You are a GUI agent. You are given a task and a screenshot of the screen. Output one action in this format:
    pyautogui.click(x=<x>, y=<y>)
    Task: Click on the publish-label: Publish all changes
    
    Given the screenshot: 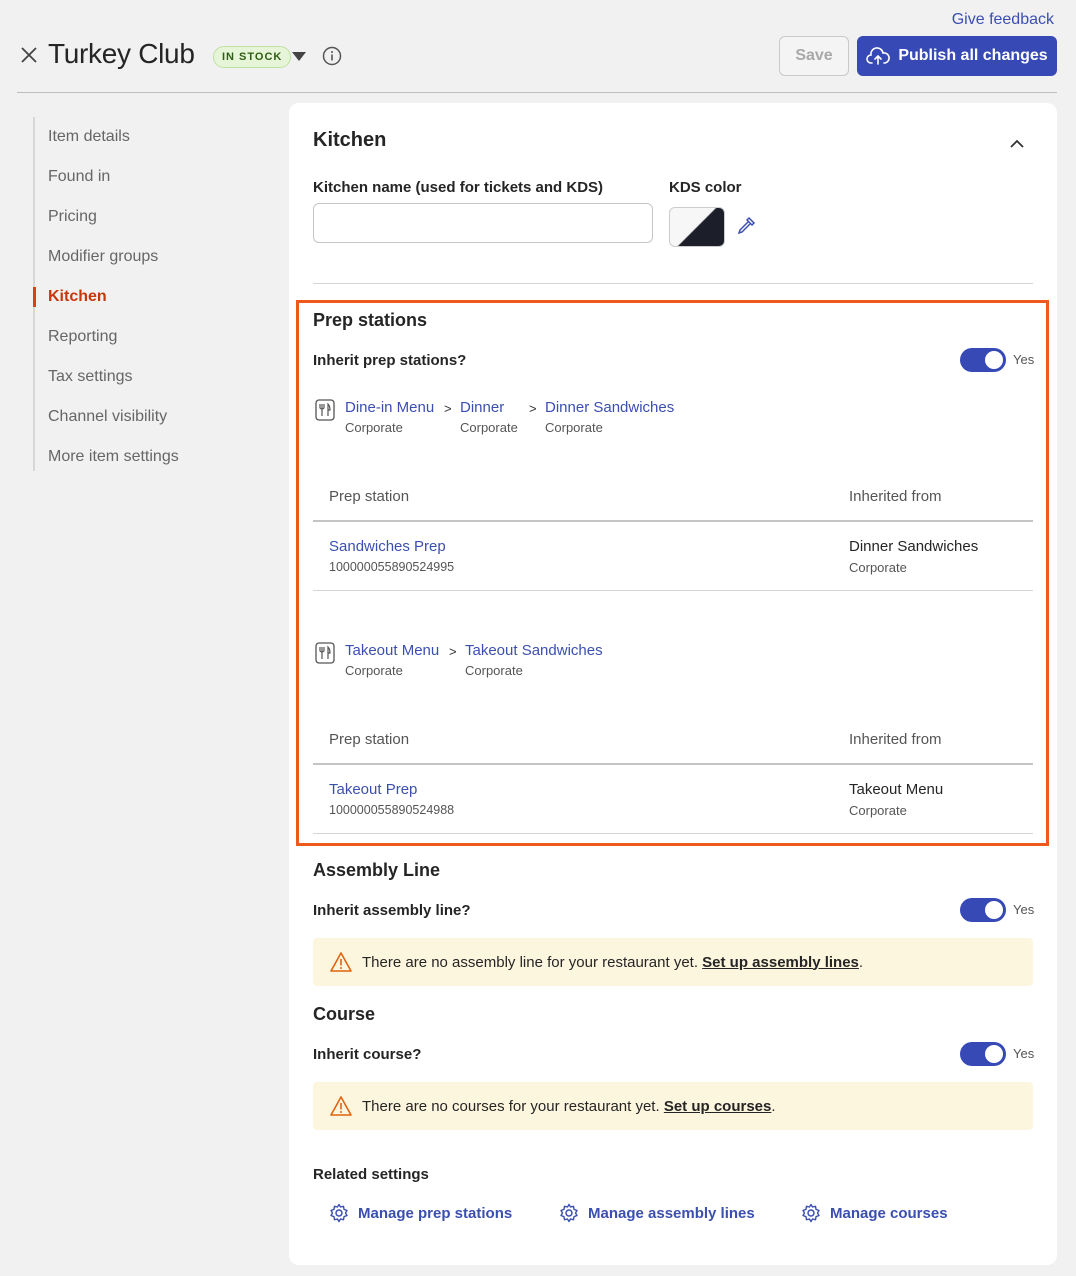 What is the action you would take?
    pyautogui.click(x=973, y=55)
    